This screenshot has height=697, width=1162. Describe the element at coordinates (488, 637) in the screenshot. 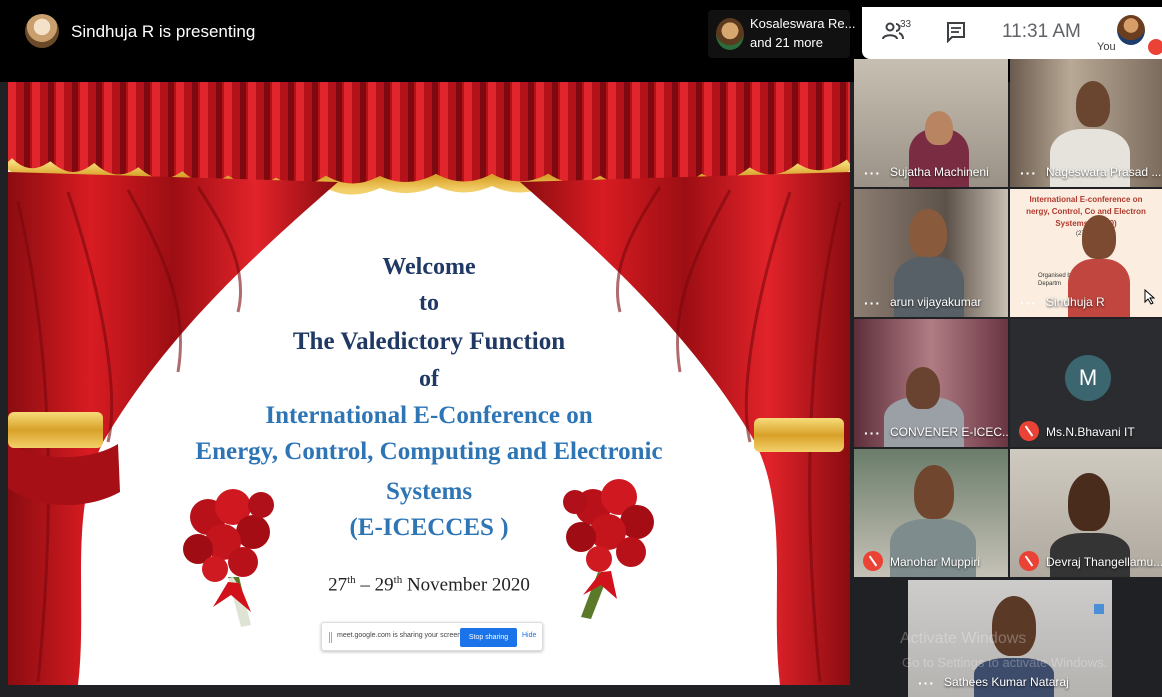

I see `stop-sharing-button: Stop sharing` at that location.